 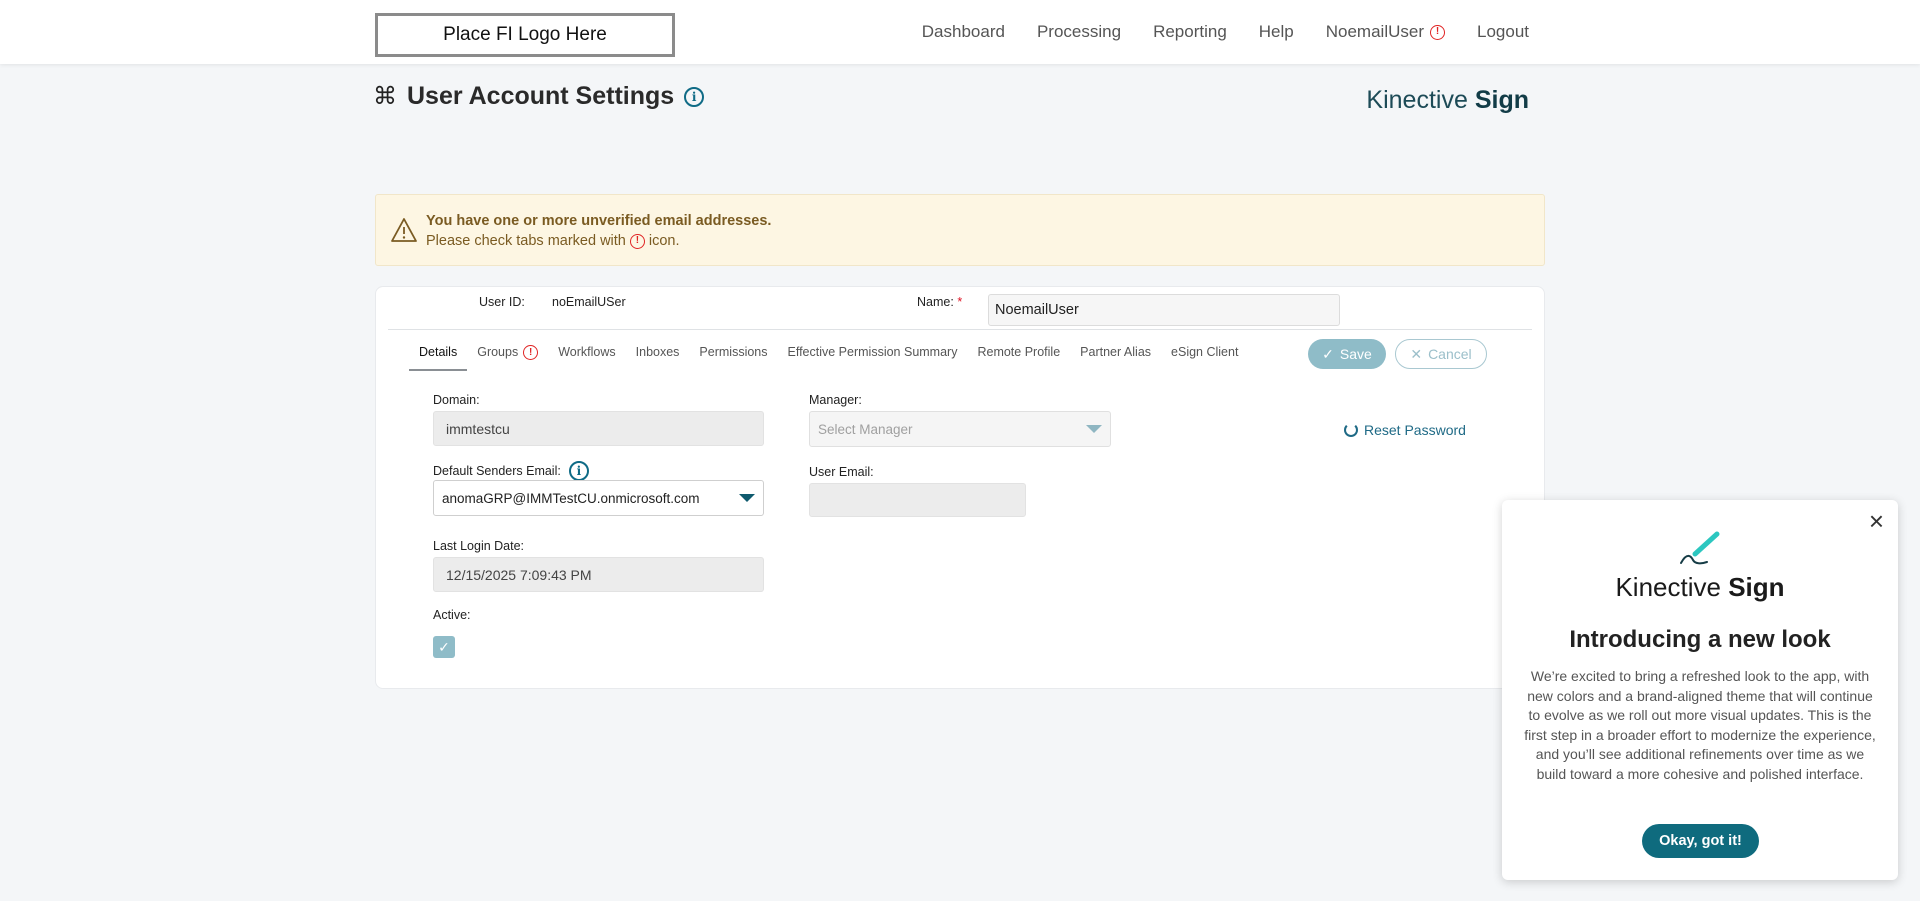 I want to click on tab-remote-profile: Remote Profile, so click(x=1018, y=354).